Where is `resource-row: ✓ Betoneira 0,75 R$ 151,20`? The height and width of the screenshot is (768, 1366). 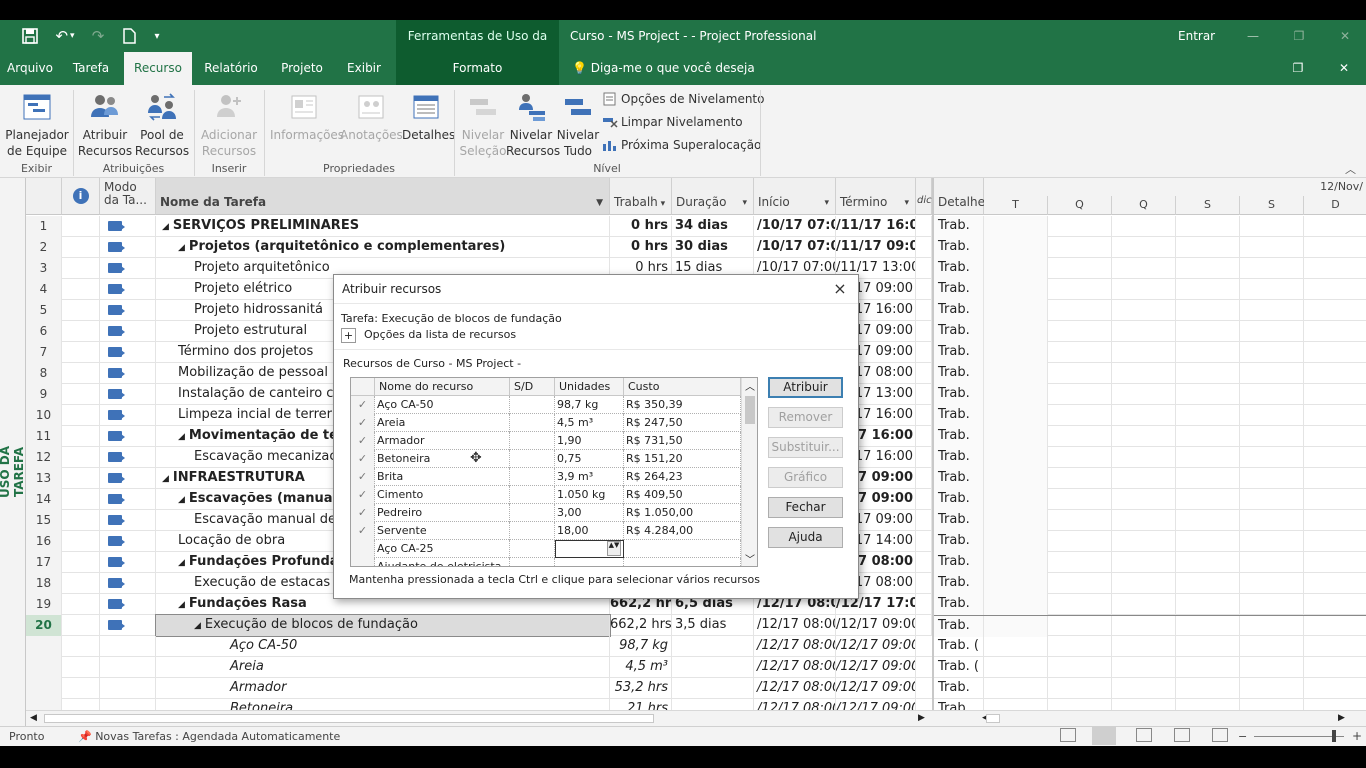 resource-row: ✓ Betoneira 0,75 R$ 151,20 is located at coordinates (546, 459).